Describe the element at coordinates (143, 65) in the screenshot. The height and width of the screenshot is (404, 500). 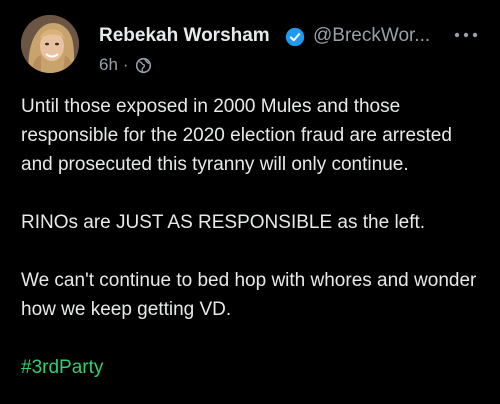
I see `globe-icon` at that location.